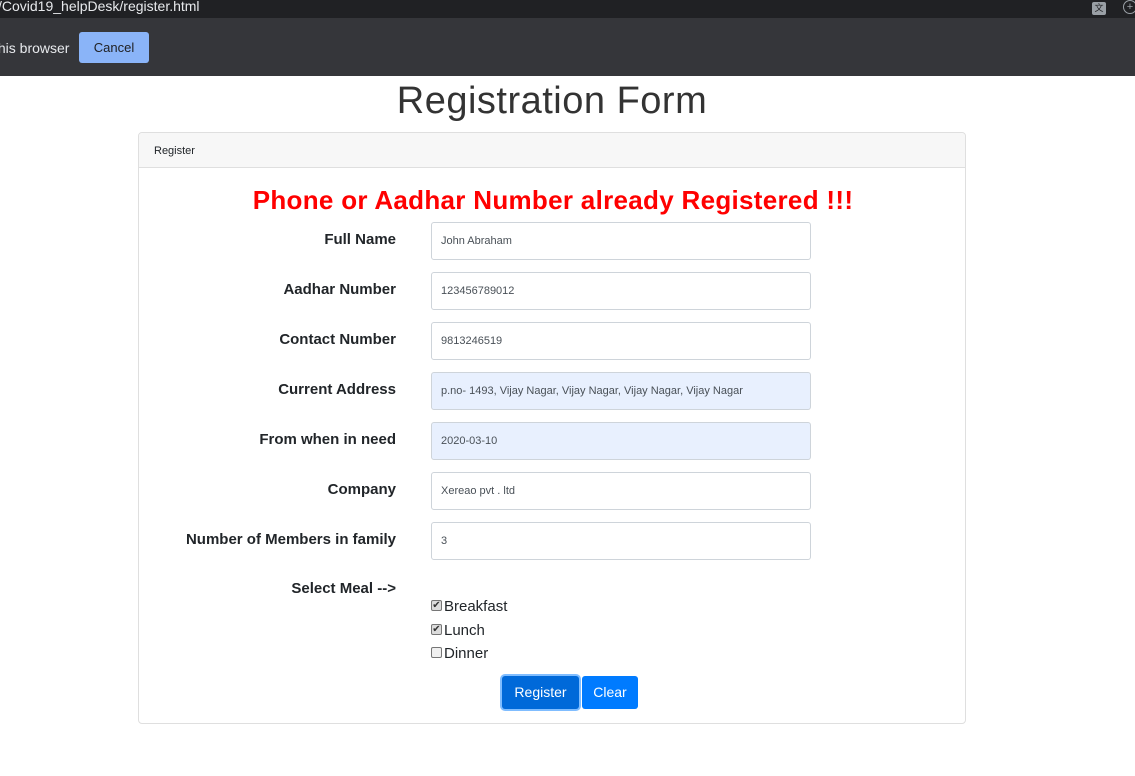  What do you see at coordinates (567, 9) in the screenshot?
I see `address-bar: /Covid19_helpDesk/register.html 文 +` at bounding box center [567, 9].